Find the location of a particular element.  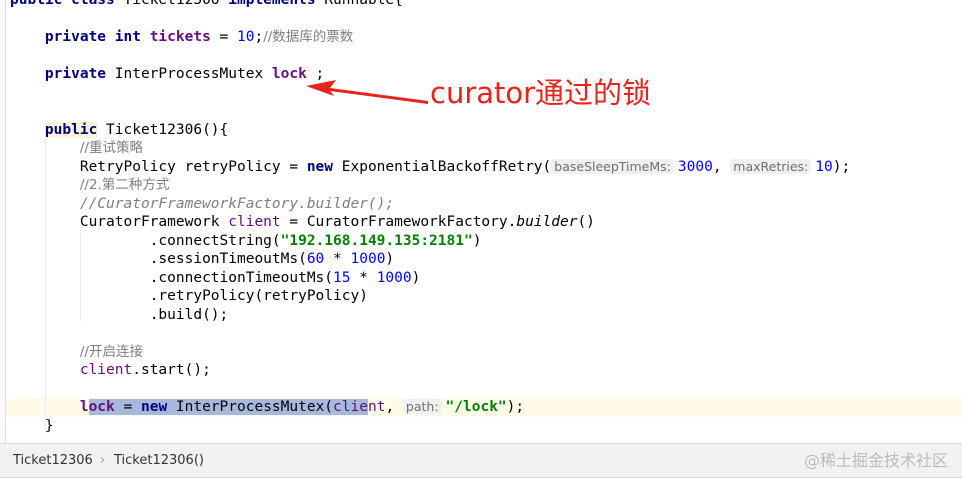

watermark: @稀土掘金技术社区 is located at coordinates (875, 460).